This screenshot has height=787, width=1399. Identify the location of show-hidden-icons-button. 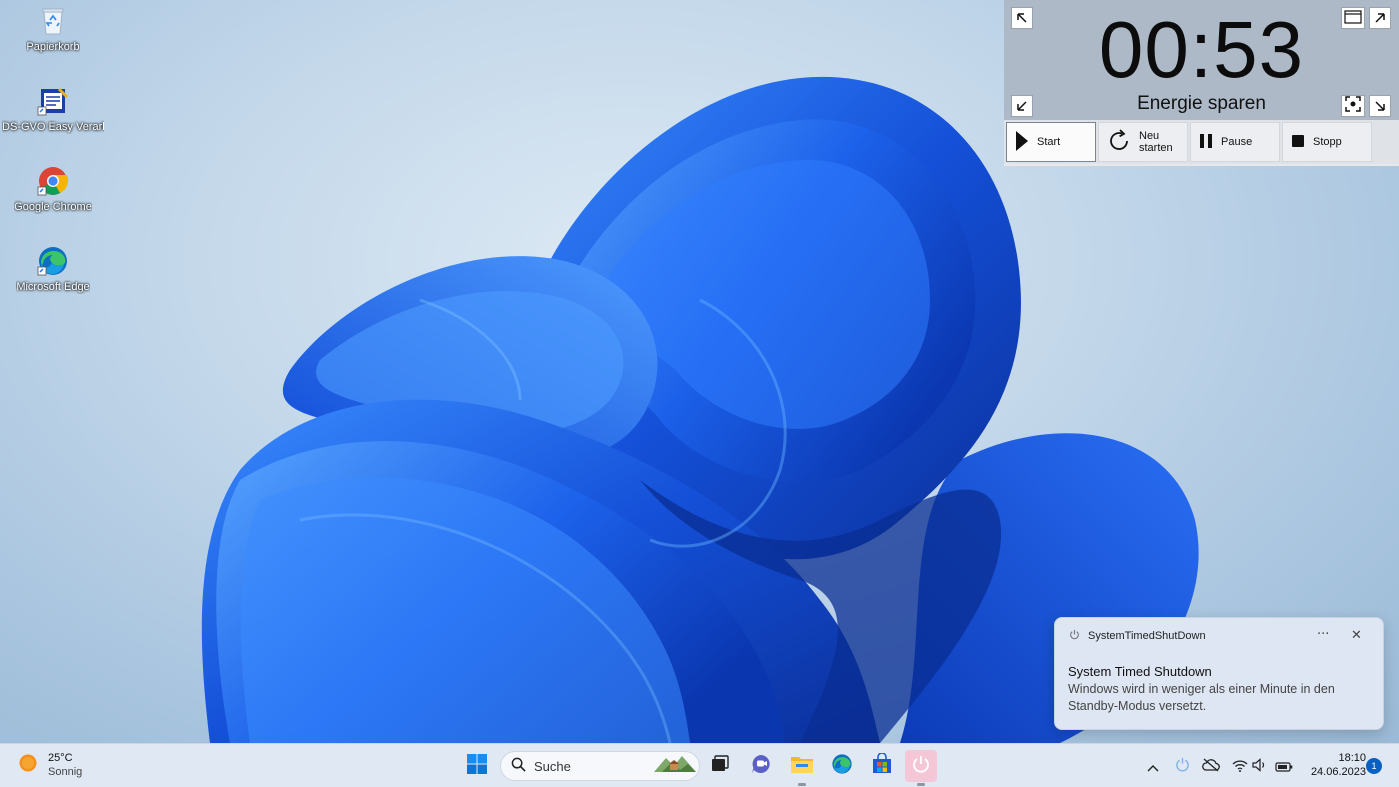
(1153, 766).